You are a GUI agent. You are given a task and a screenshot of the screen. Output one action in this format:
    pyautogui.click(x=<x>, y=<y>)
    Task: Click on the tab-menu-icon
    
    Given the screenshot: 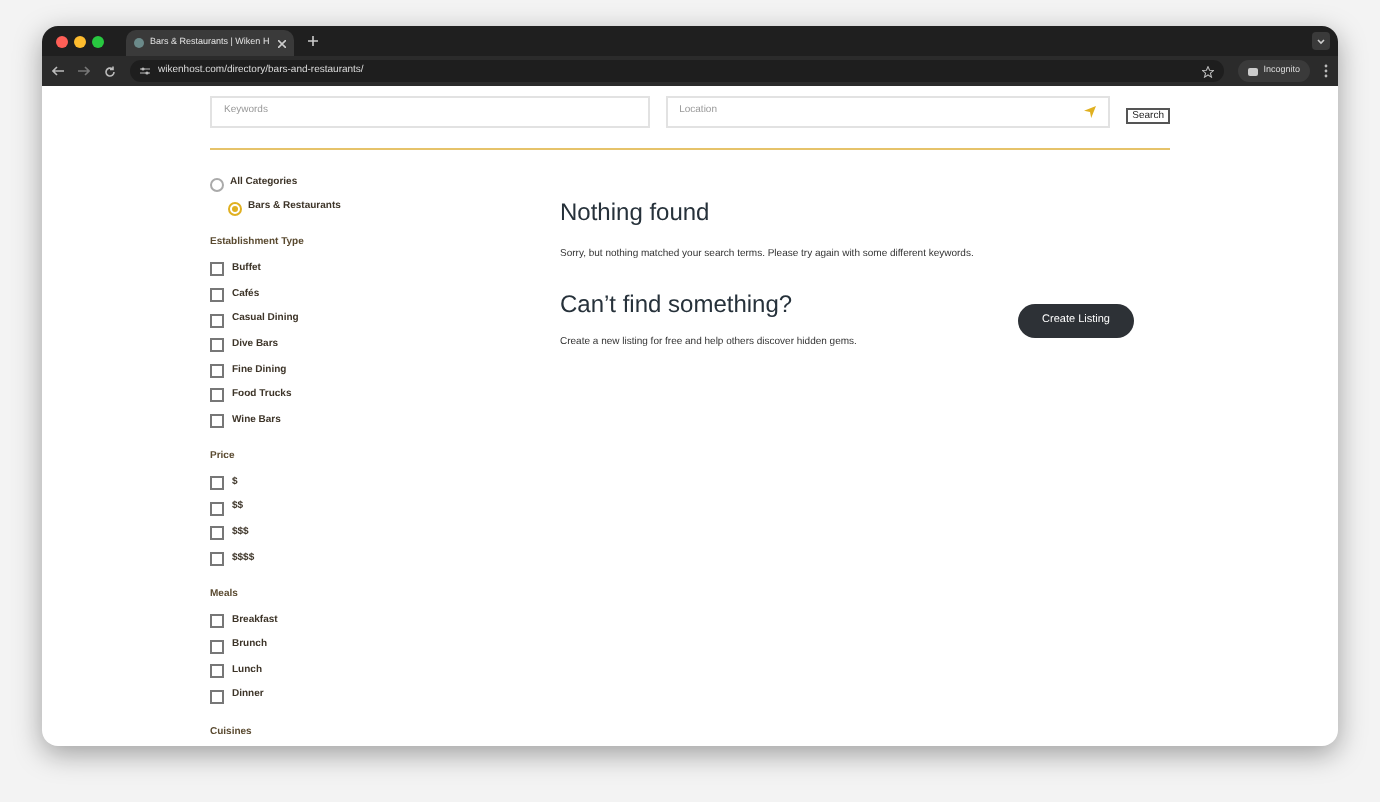 What is the action you would take?
    pyautogui.click(x=1321, y=41)
    